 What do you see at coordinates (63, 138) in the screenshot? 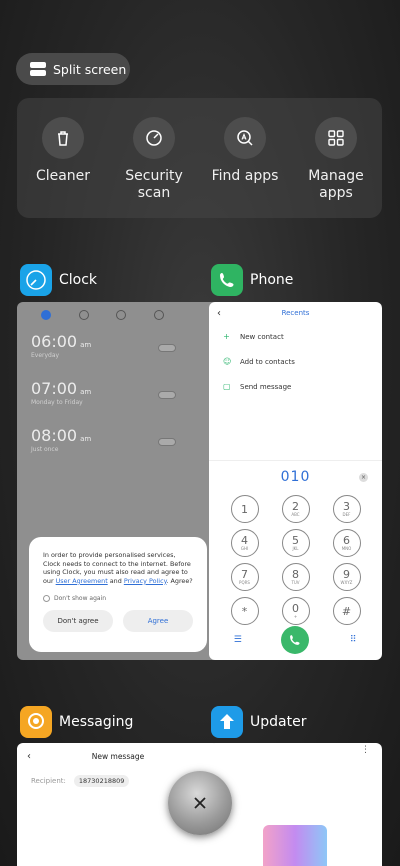
I see `trash-icon` at bounding box center [63, 138].